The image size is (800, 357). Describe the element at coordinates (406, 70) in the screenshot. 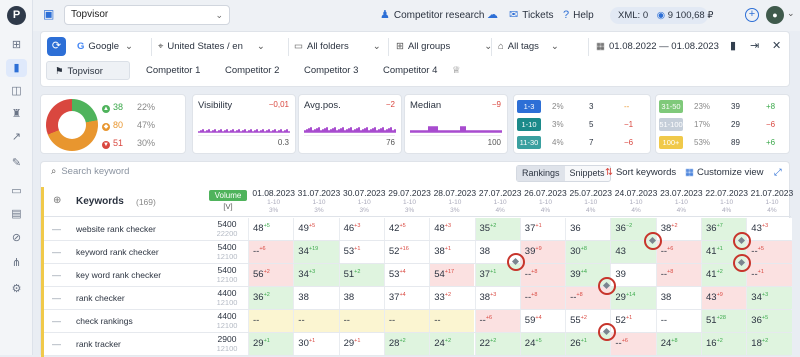

I see `competitor-tab-4: Competitor 4` at that location.